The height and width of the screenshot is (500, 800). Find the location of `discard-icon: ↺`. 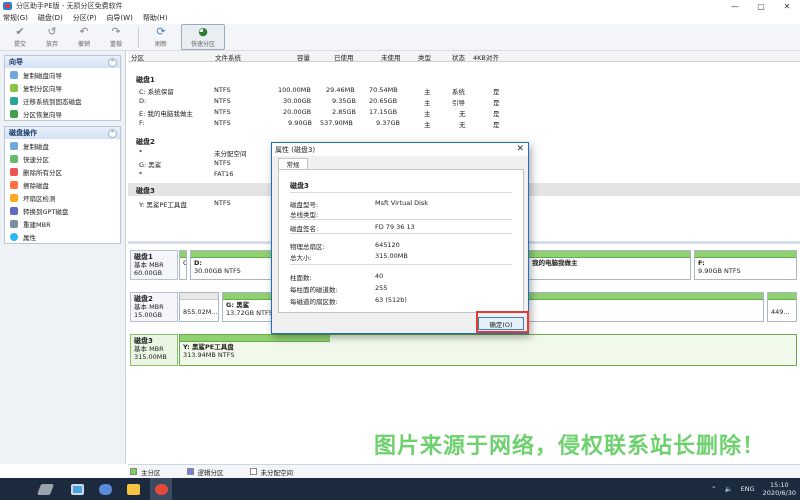

discard-icon: ↺ is located at coordinates (52, 31).